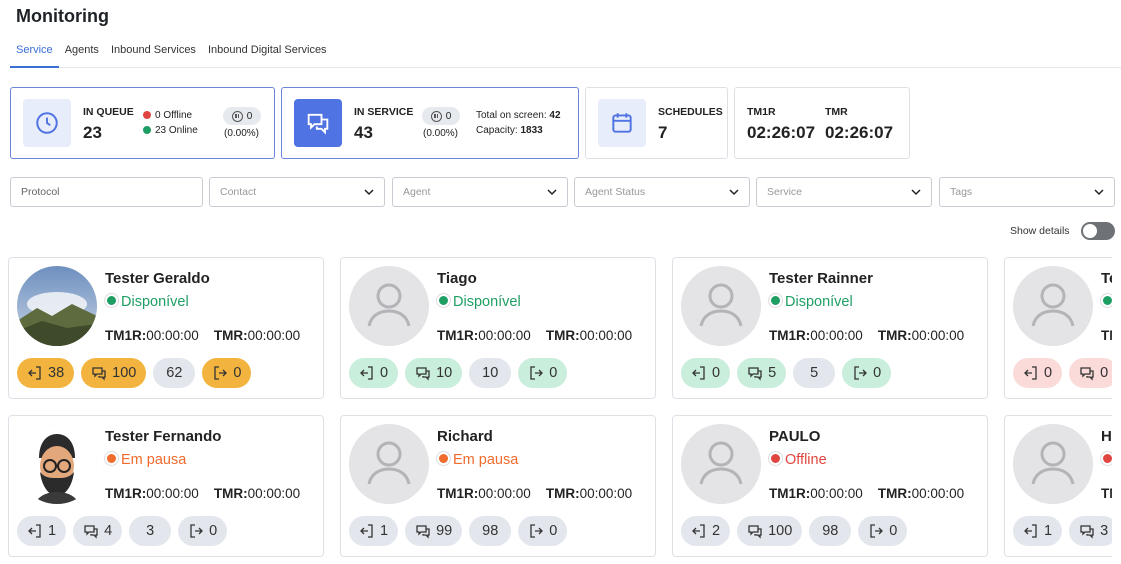  I want to click on offline-dot, so click(147, 115).